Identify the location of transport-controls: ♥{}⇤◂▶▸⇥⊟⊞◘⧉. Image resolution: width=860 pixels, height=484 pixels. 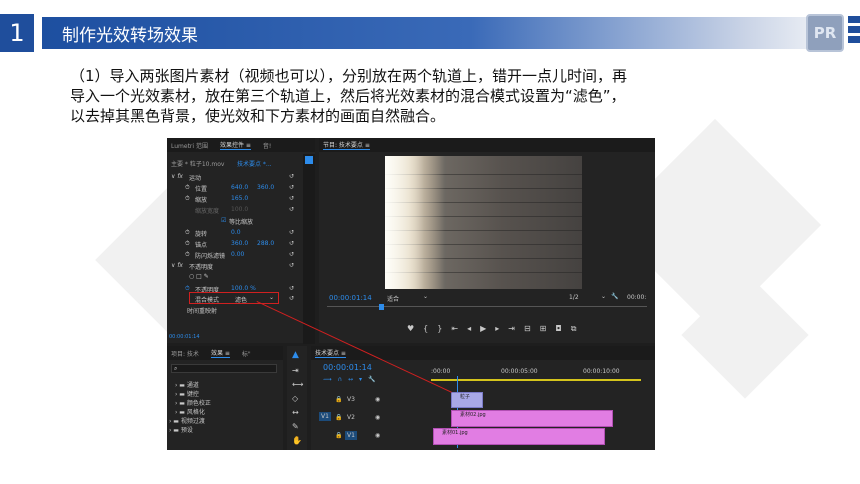
(496, 329).